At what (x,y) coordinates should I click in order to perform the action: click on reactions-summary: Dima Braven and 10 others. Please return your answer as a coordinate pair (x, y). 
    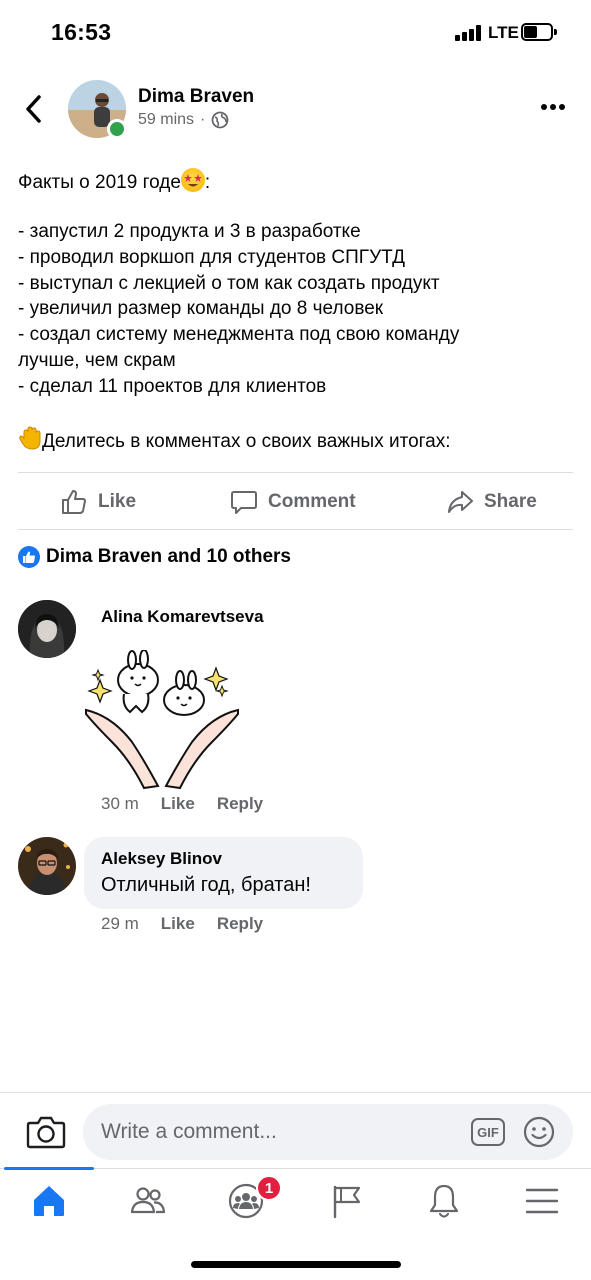
    Looking at the image, I should click on (154, 557).